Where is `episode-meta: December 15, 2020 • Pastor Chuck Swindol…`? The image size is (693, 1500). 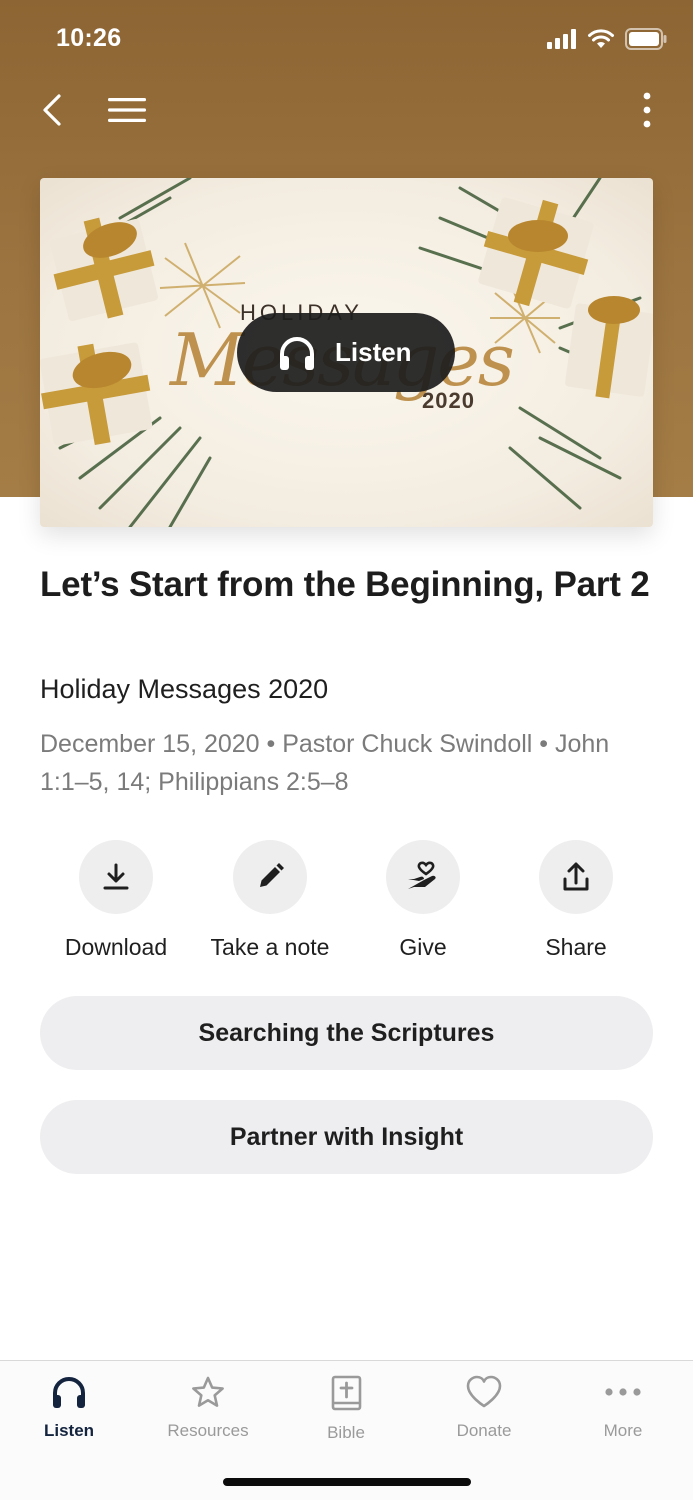
episode-meta: December 15, 2020 • Pastor Chuck Swindol… is located at coordinates (325, 763).